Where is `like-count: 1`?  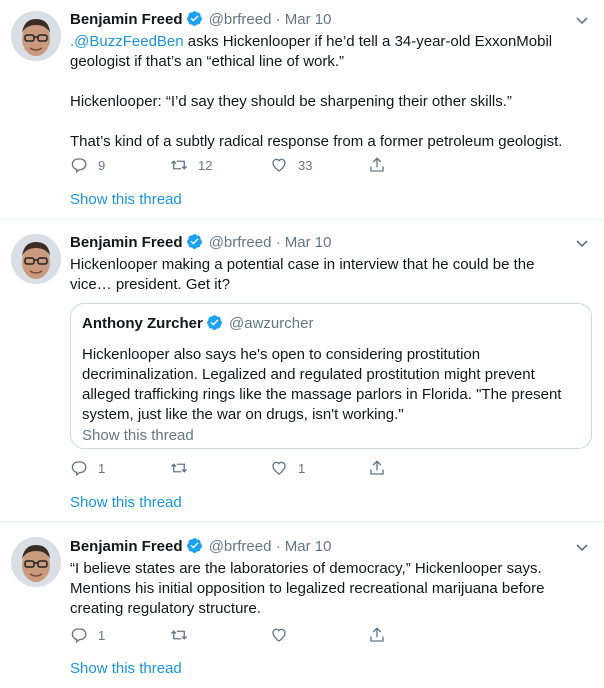
like-count: 1 is located at coordinates (302, 468).